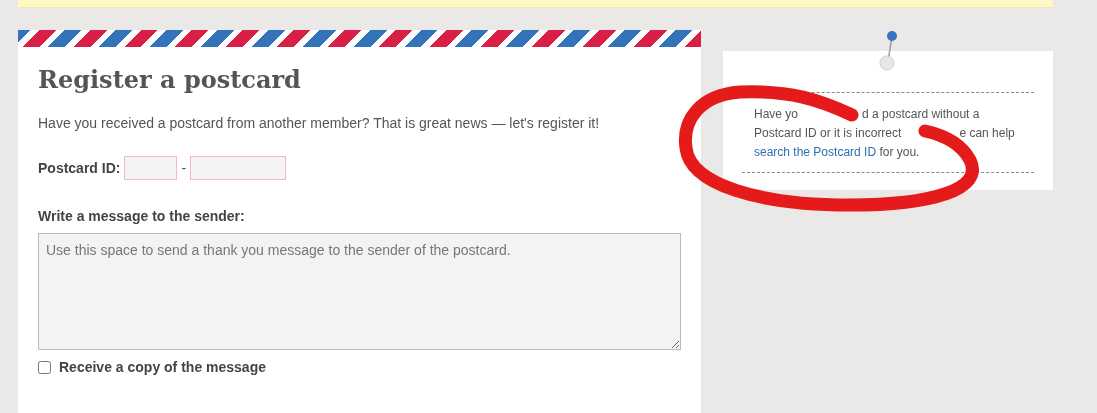  I want to click on checkbox-label: Receive a copy of the message, so click(162, 367).